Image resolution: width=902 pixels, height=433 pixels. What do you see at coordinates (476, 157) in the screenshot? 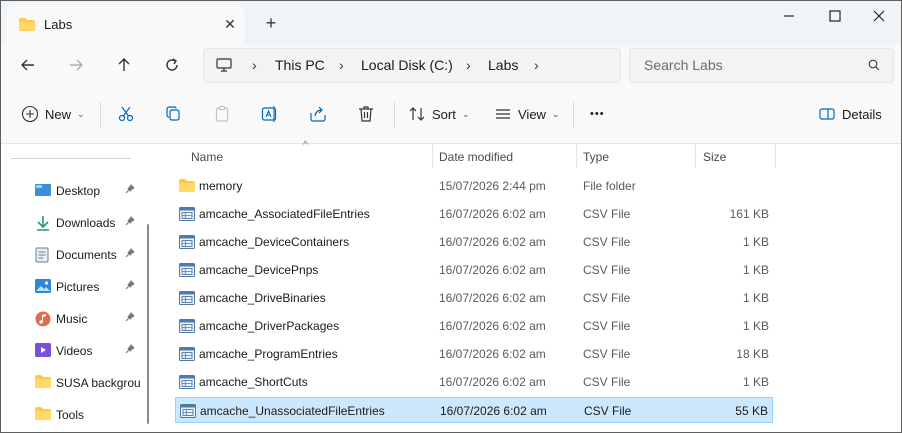
I see `column-header-label: Date modified` at bounding box center [476, 157].